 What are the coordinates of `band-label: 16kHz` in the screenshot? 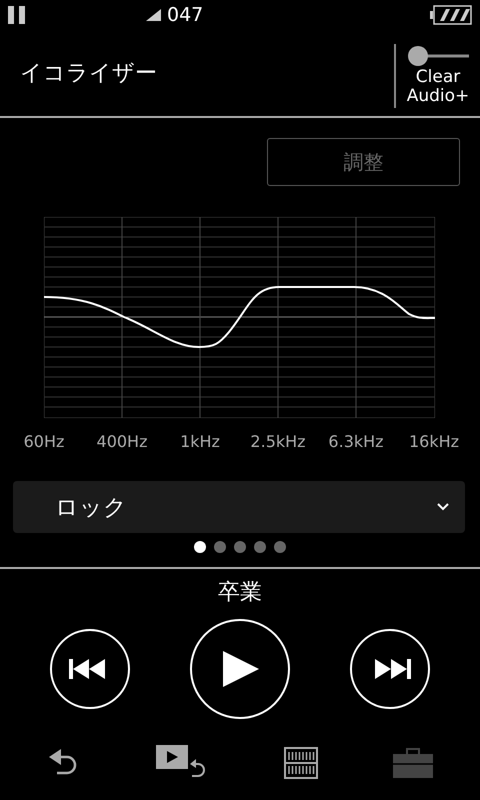 It's located at (434, 441).